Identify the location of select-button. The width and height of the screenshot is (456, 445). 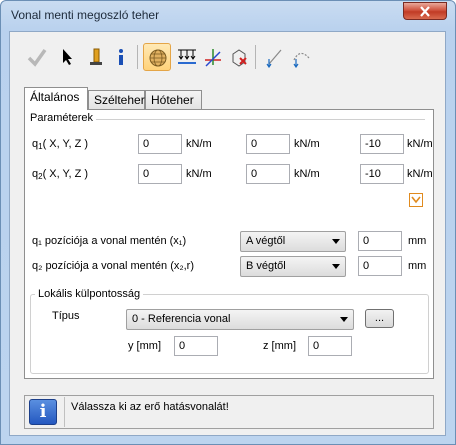
(67, 57).